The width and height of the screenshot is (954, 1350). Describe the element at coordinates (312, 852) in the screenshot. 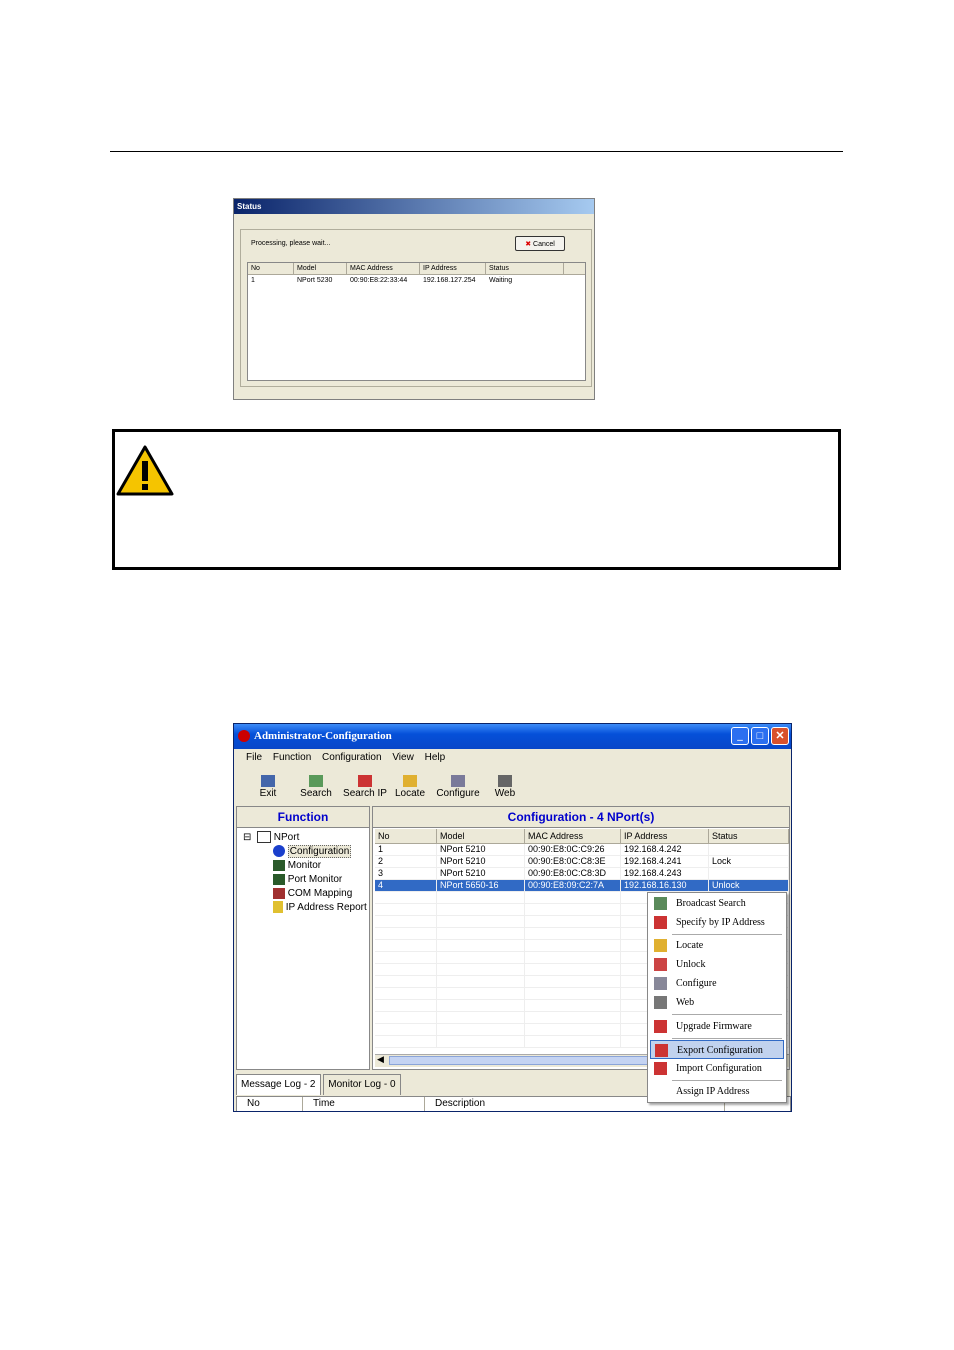

I see `tree-node-configuration: Configuration` at that location.